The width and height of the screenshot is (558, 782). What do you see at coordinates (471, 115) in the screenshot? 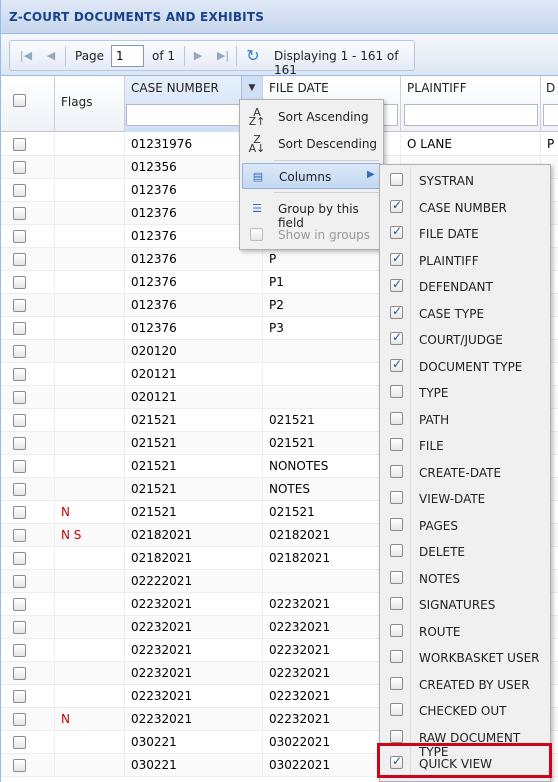
I see `plaintiff-filter-input` at bounding box center [471, 115].